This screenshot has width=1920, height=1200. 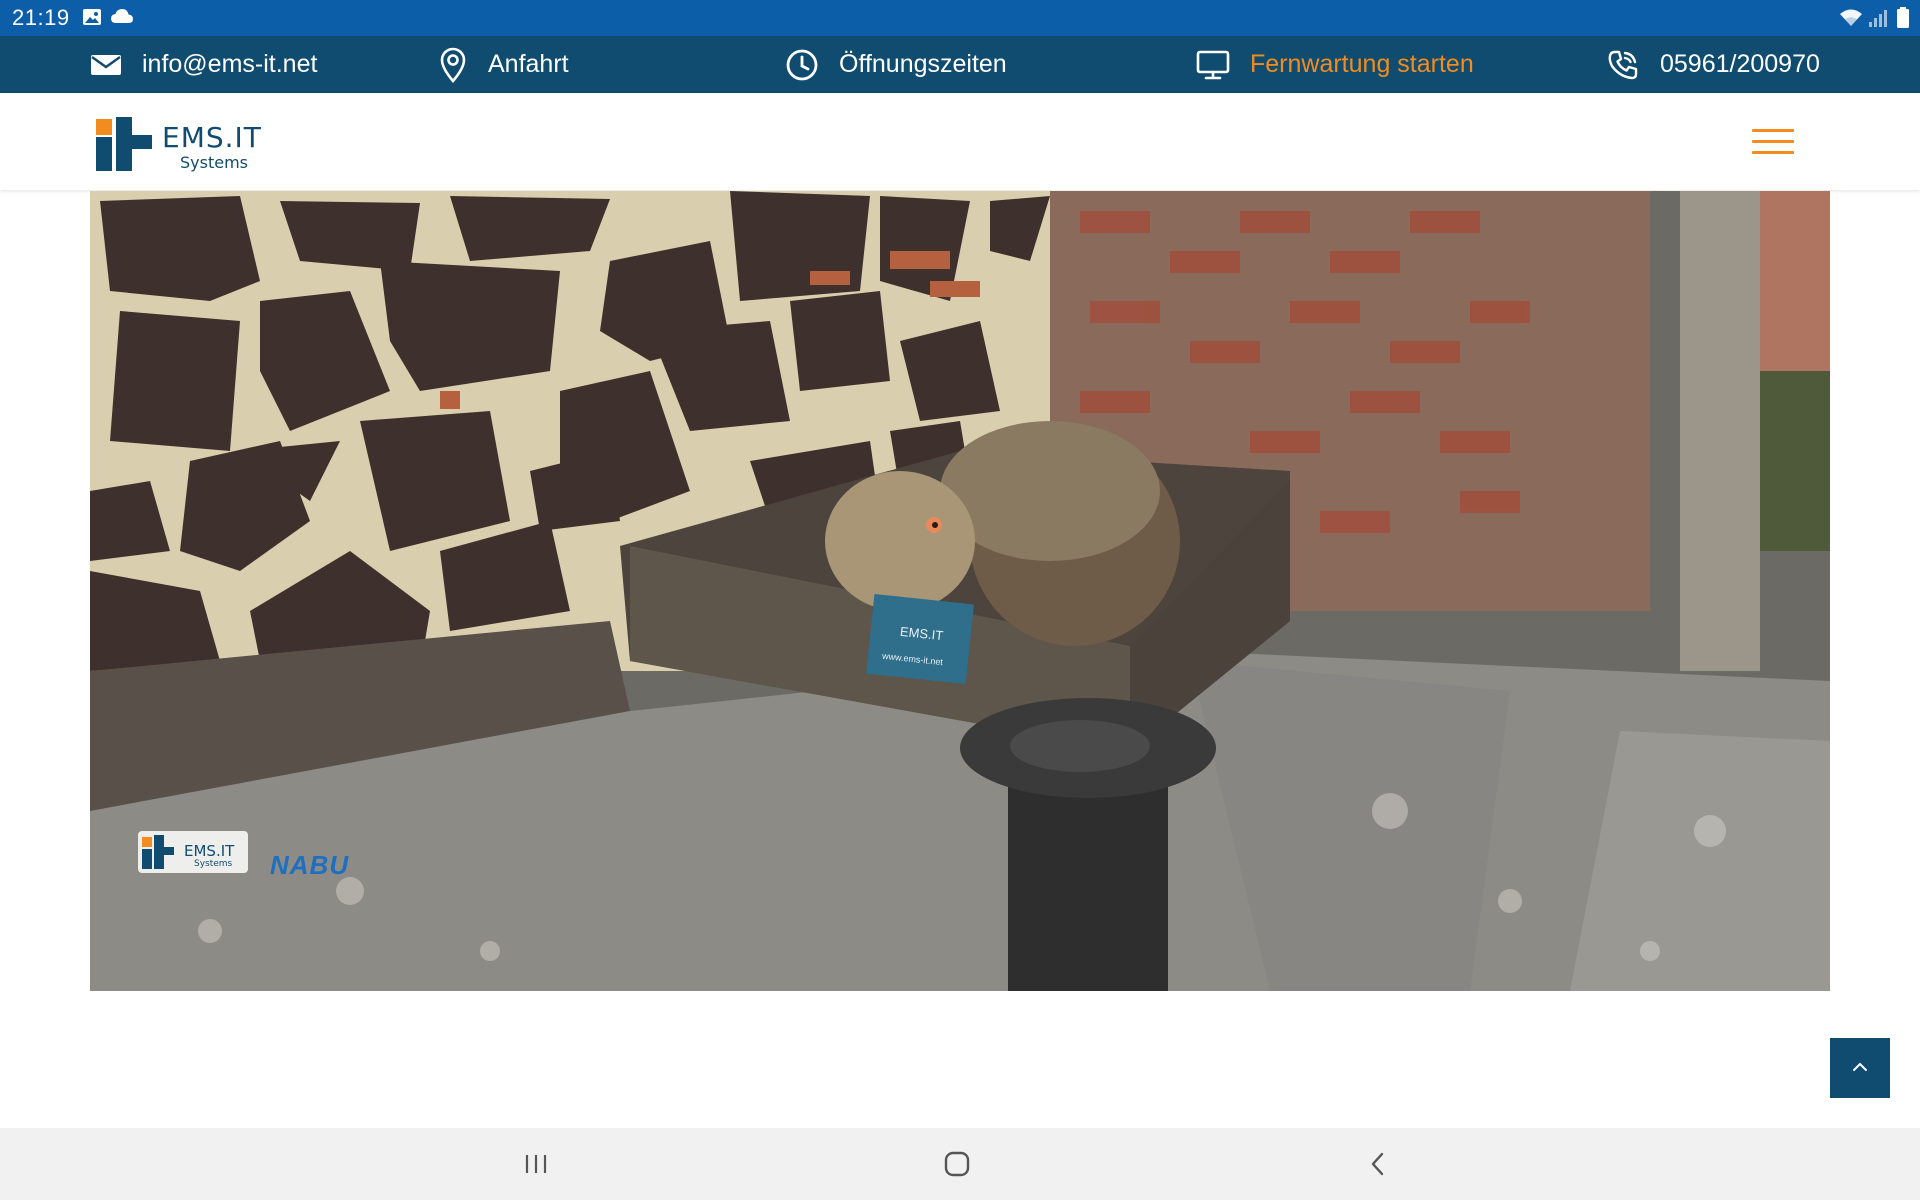 What do you see at coordinates (528, 64) in the screenshot?
I see `directions-label: Anfahrt` at bounding box center [528, 64].